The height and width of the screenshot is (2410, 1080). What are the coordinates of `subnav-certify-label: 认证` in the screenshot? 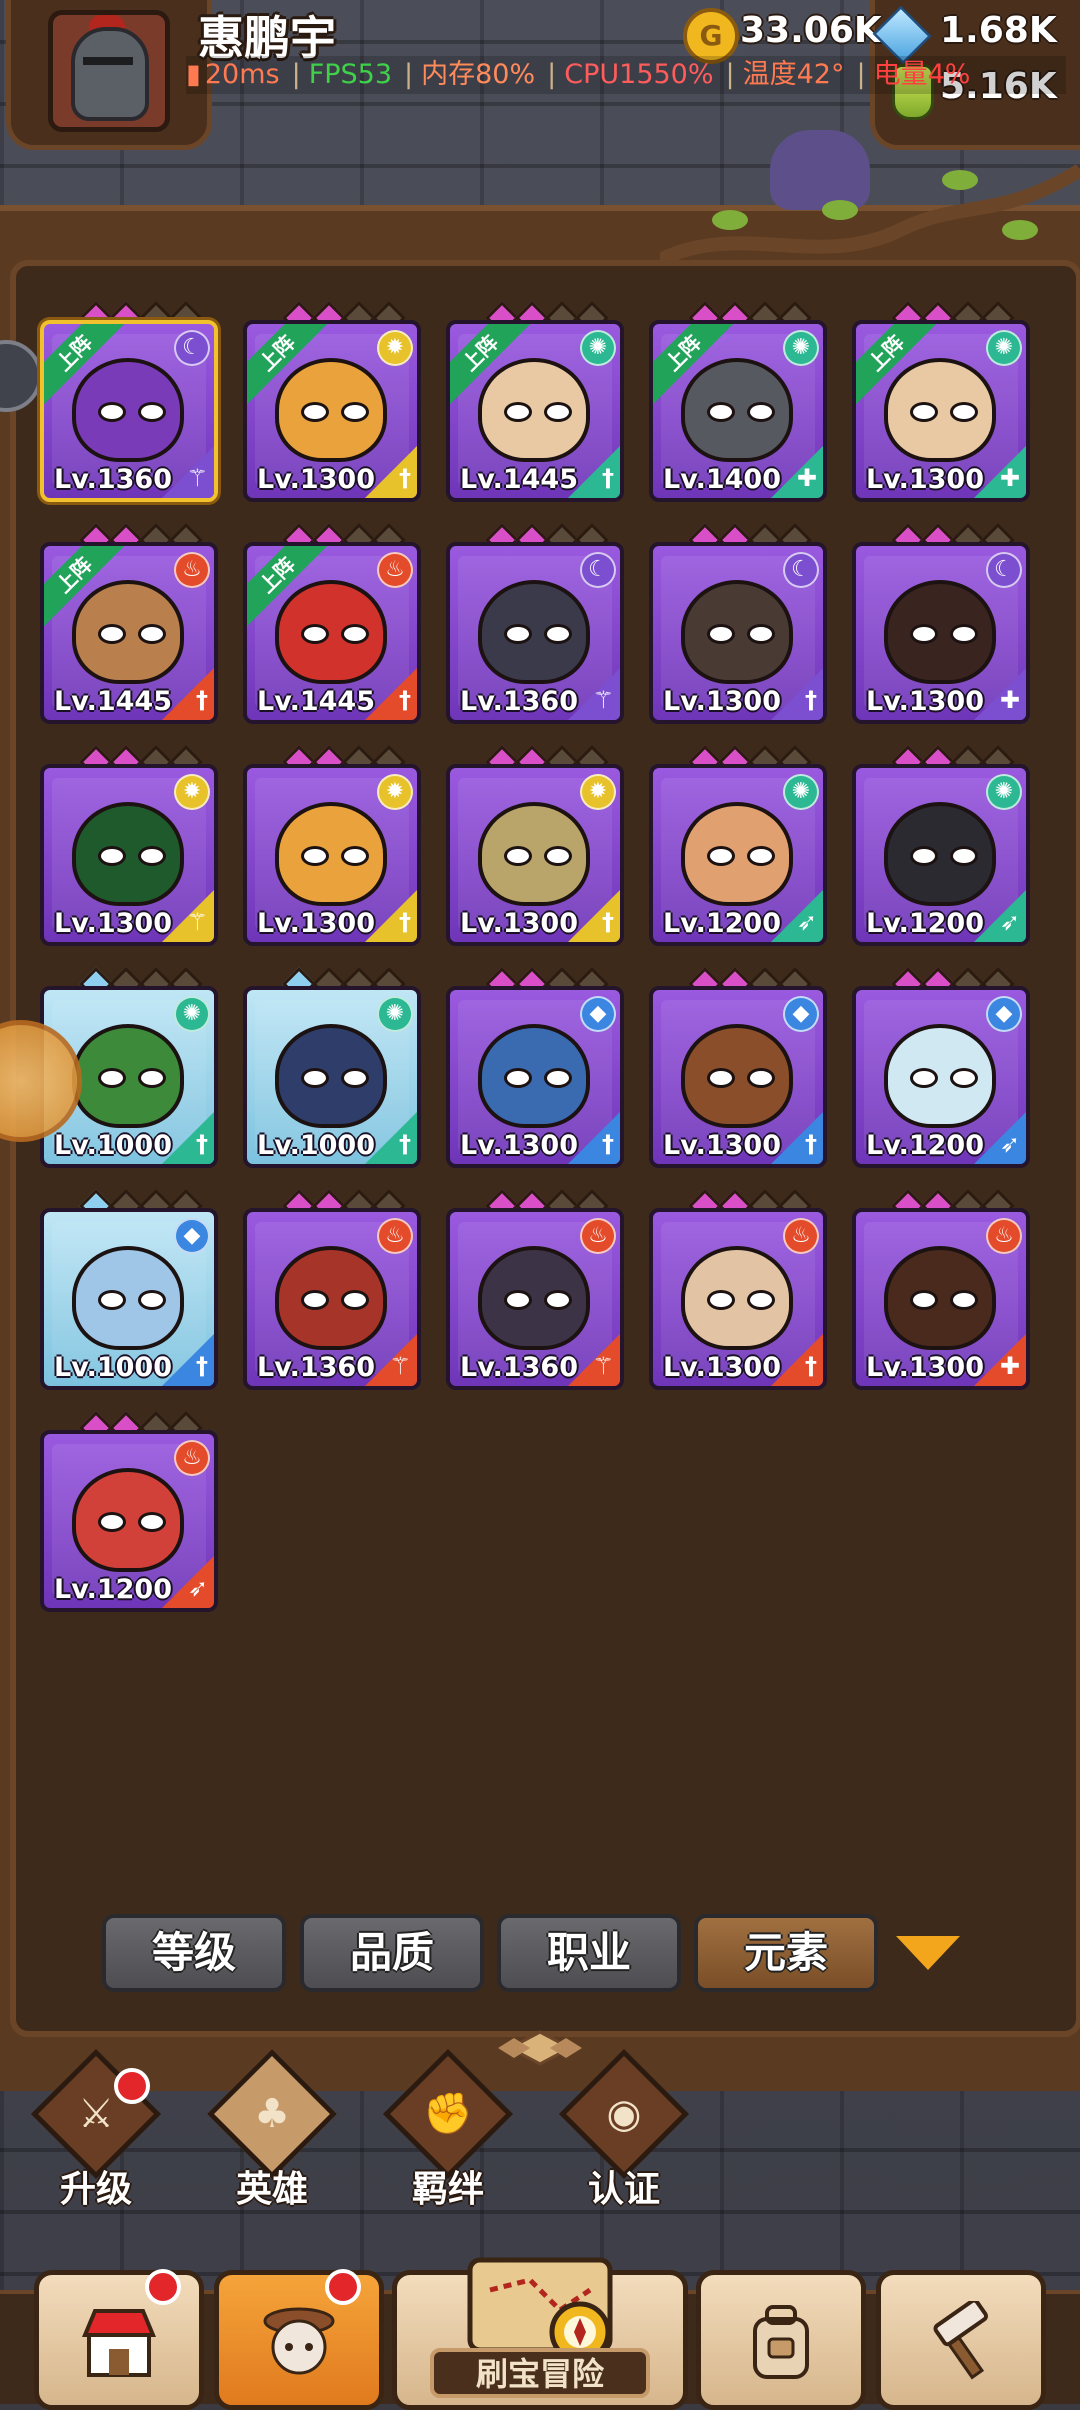 It's located at (623, 2189).